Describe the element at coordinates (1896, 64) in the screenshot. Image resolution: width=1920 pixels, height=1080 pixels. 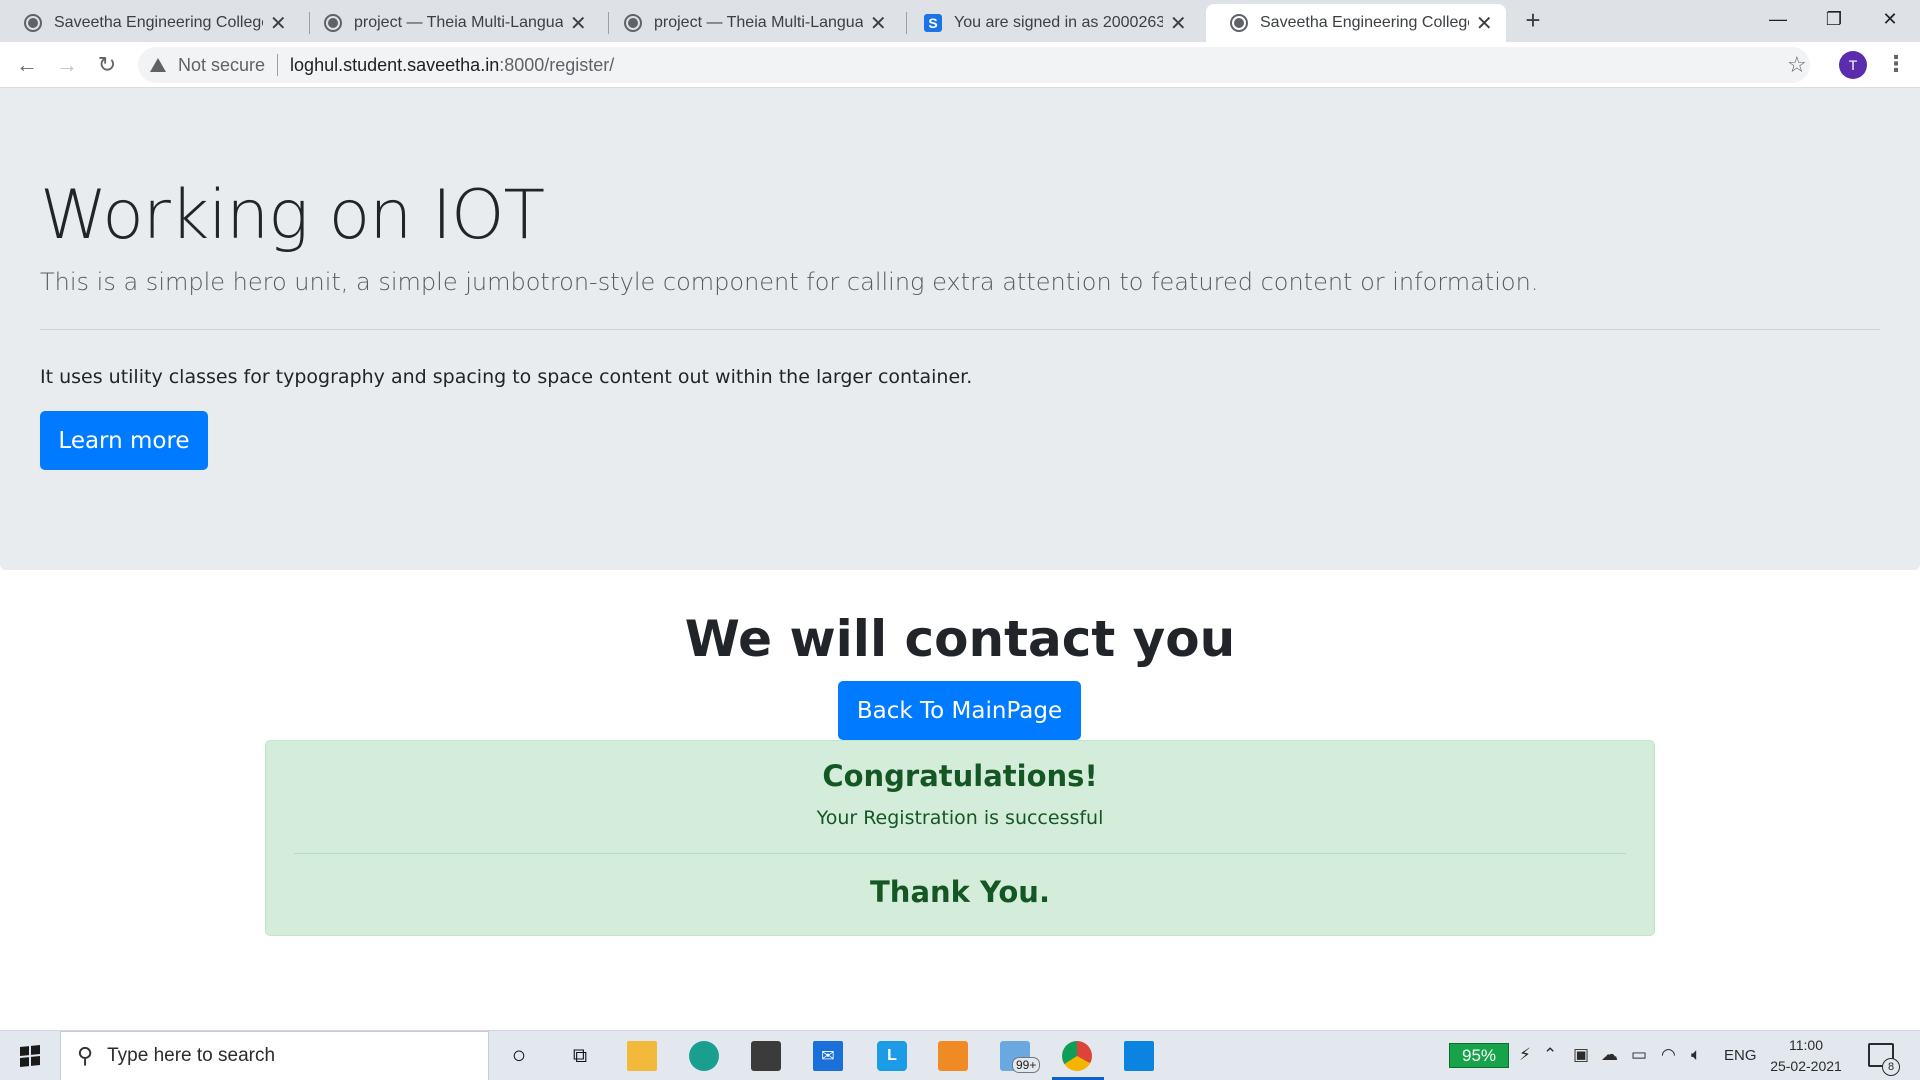
I see `kebab-menu-icon: ⋮` at that location.